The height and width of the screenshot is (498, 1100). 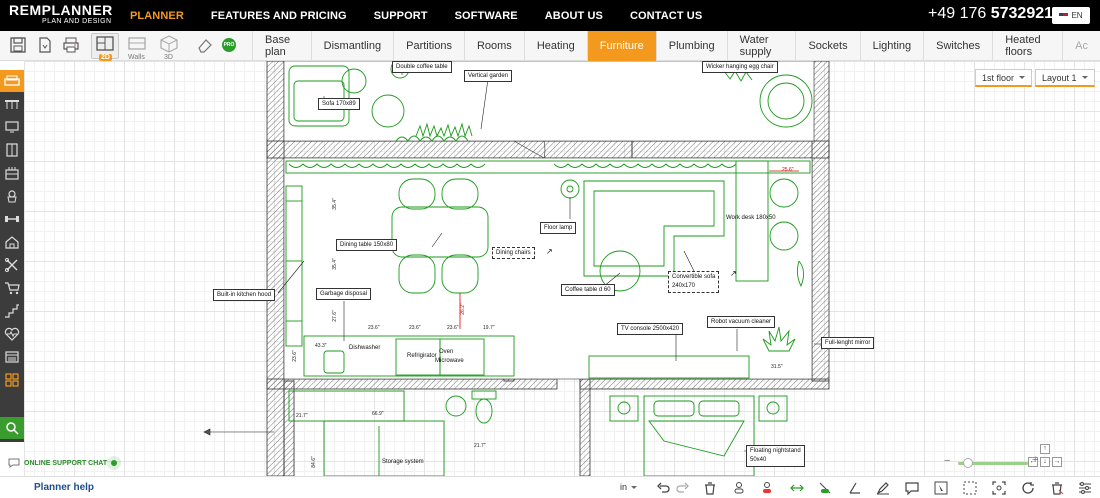 I want to click on floor-select: 1st floor, so click(x=1004, y=78).